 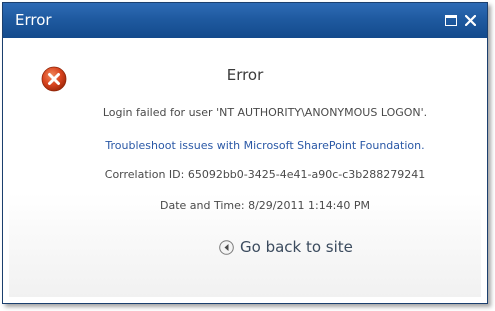 What do you see at coordinates (245, 75) in the screenshot?
I see `error-heading: Error` at bounding box center [245, 75].